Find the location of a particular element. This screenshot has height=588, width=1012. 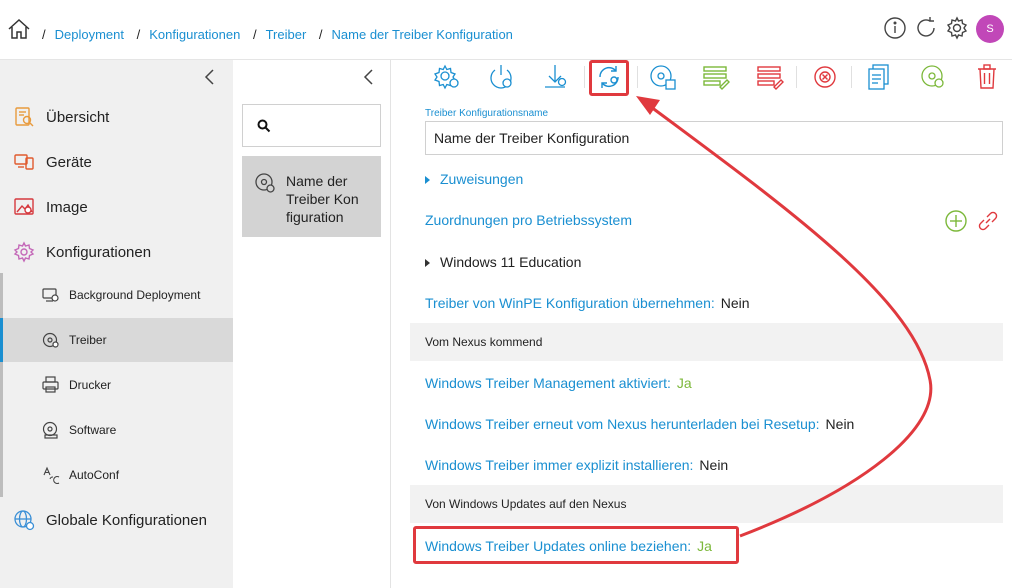

user-avatar: S is located at coordinates (990, 29).